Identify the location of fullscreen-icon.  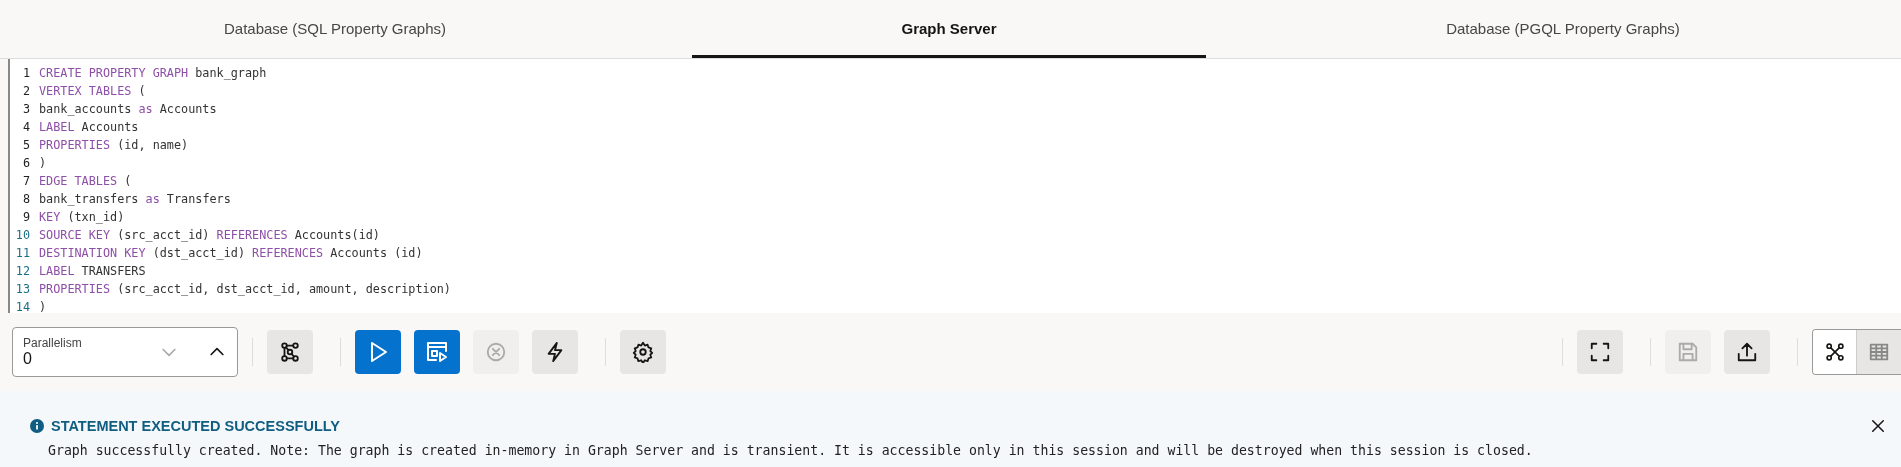
(1600, 352).